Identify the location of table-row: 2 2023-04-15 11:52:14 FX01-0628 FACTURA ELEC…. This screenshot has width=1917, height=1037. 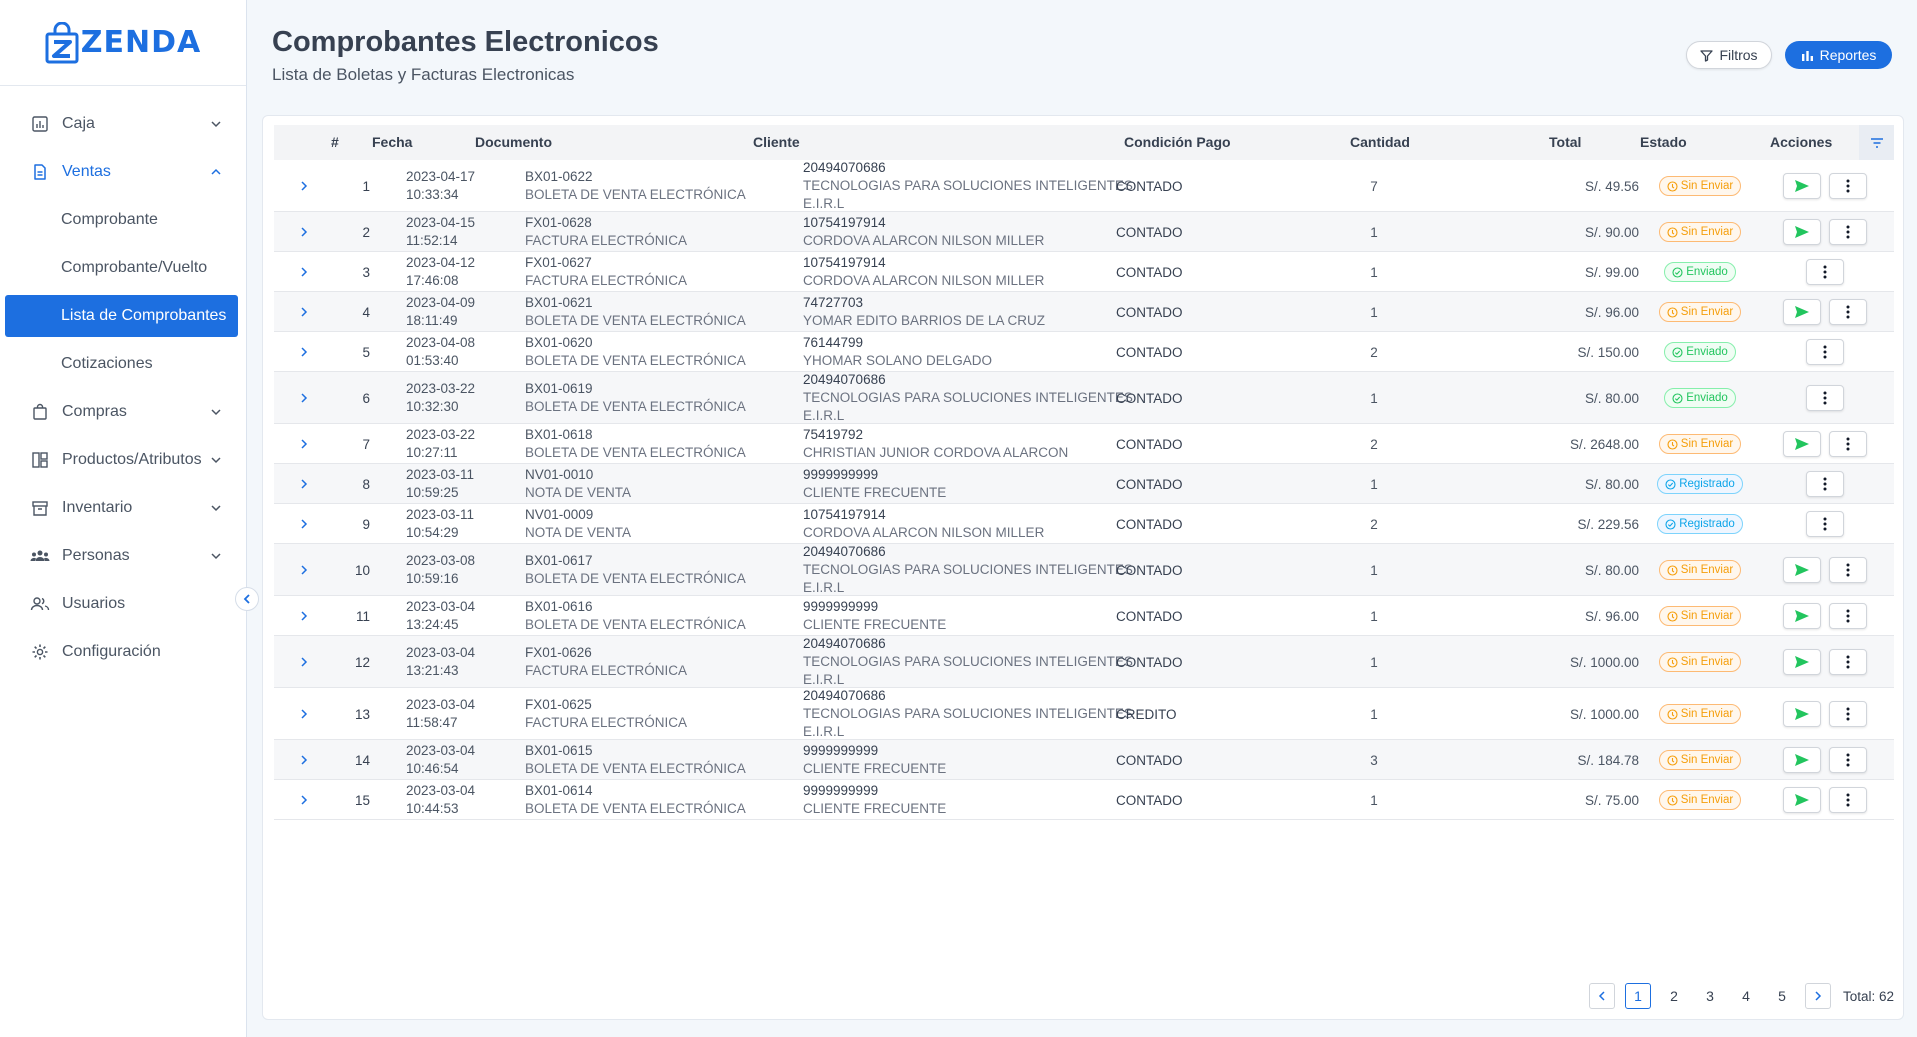
(1084, 232).